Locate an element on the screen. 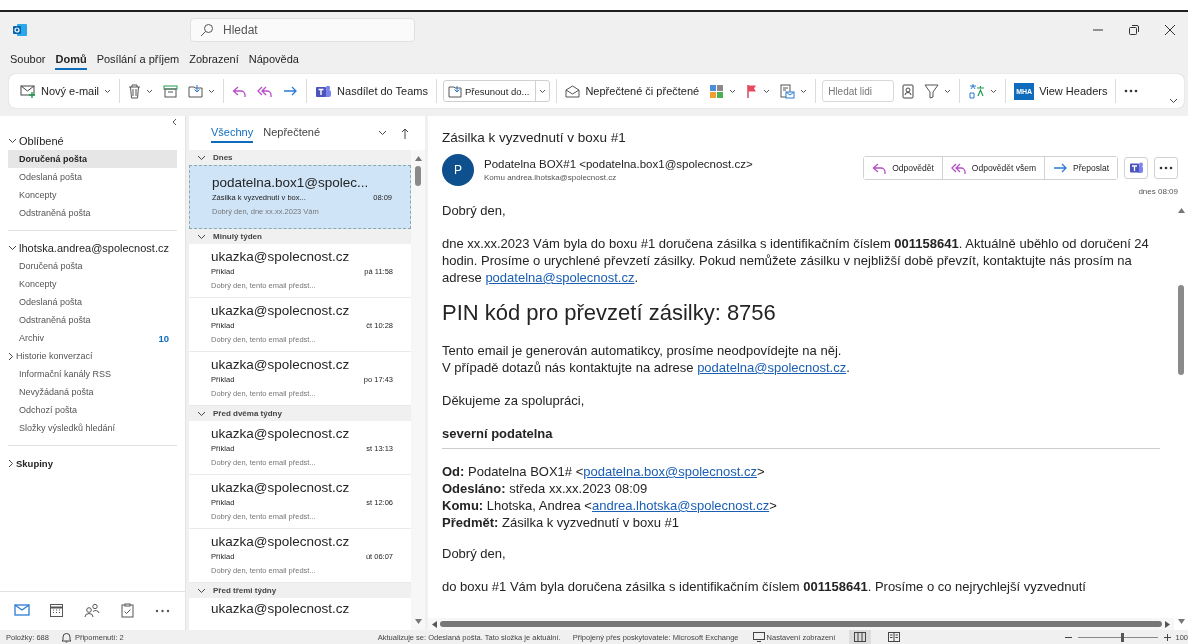 Image resolution: width=1188 pixels, height=644 pixels. read-unread-button: Nepřečtené či přečtené is located at coordinates (632, 91).